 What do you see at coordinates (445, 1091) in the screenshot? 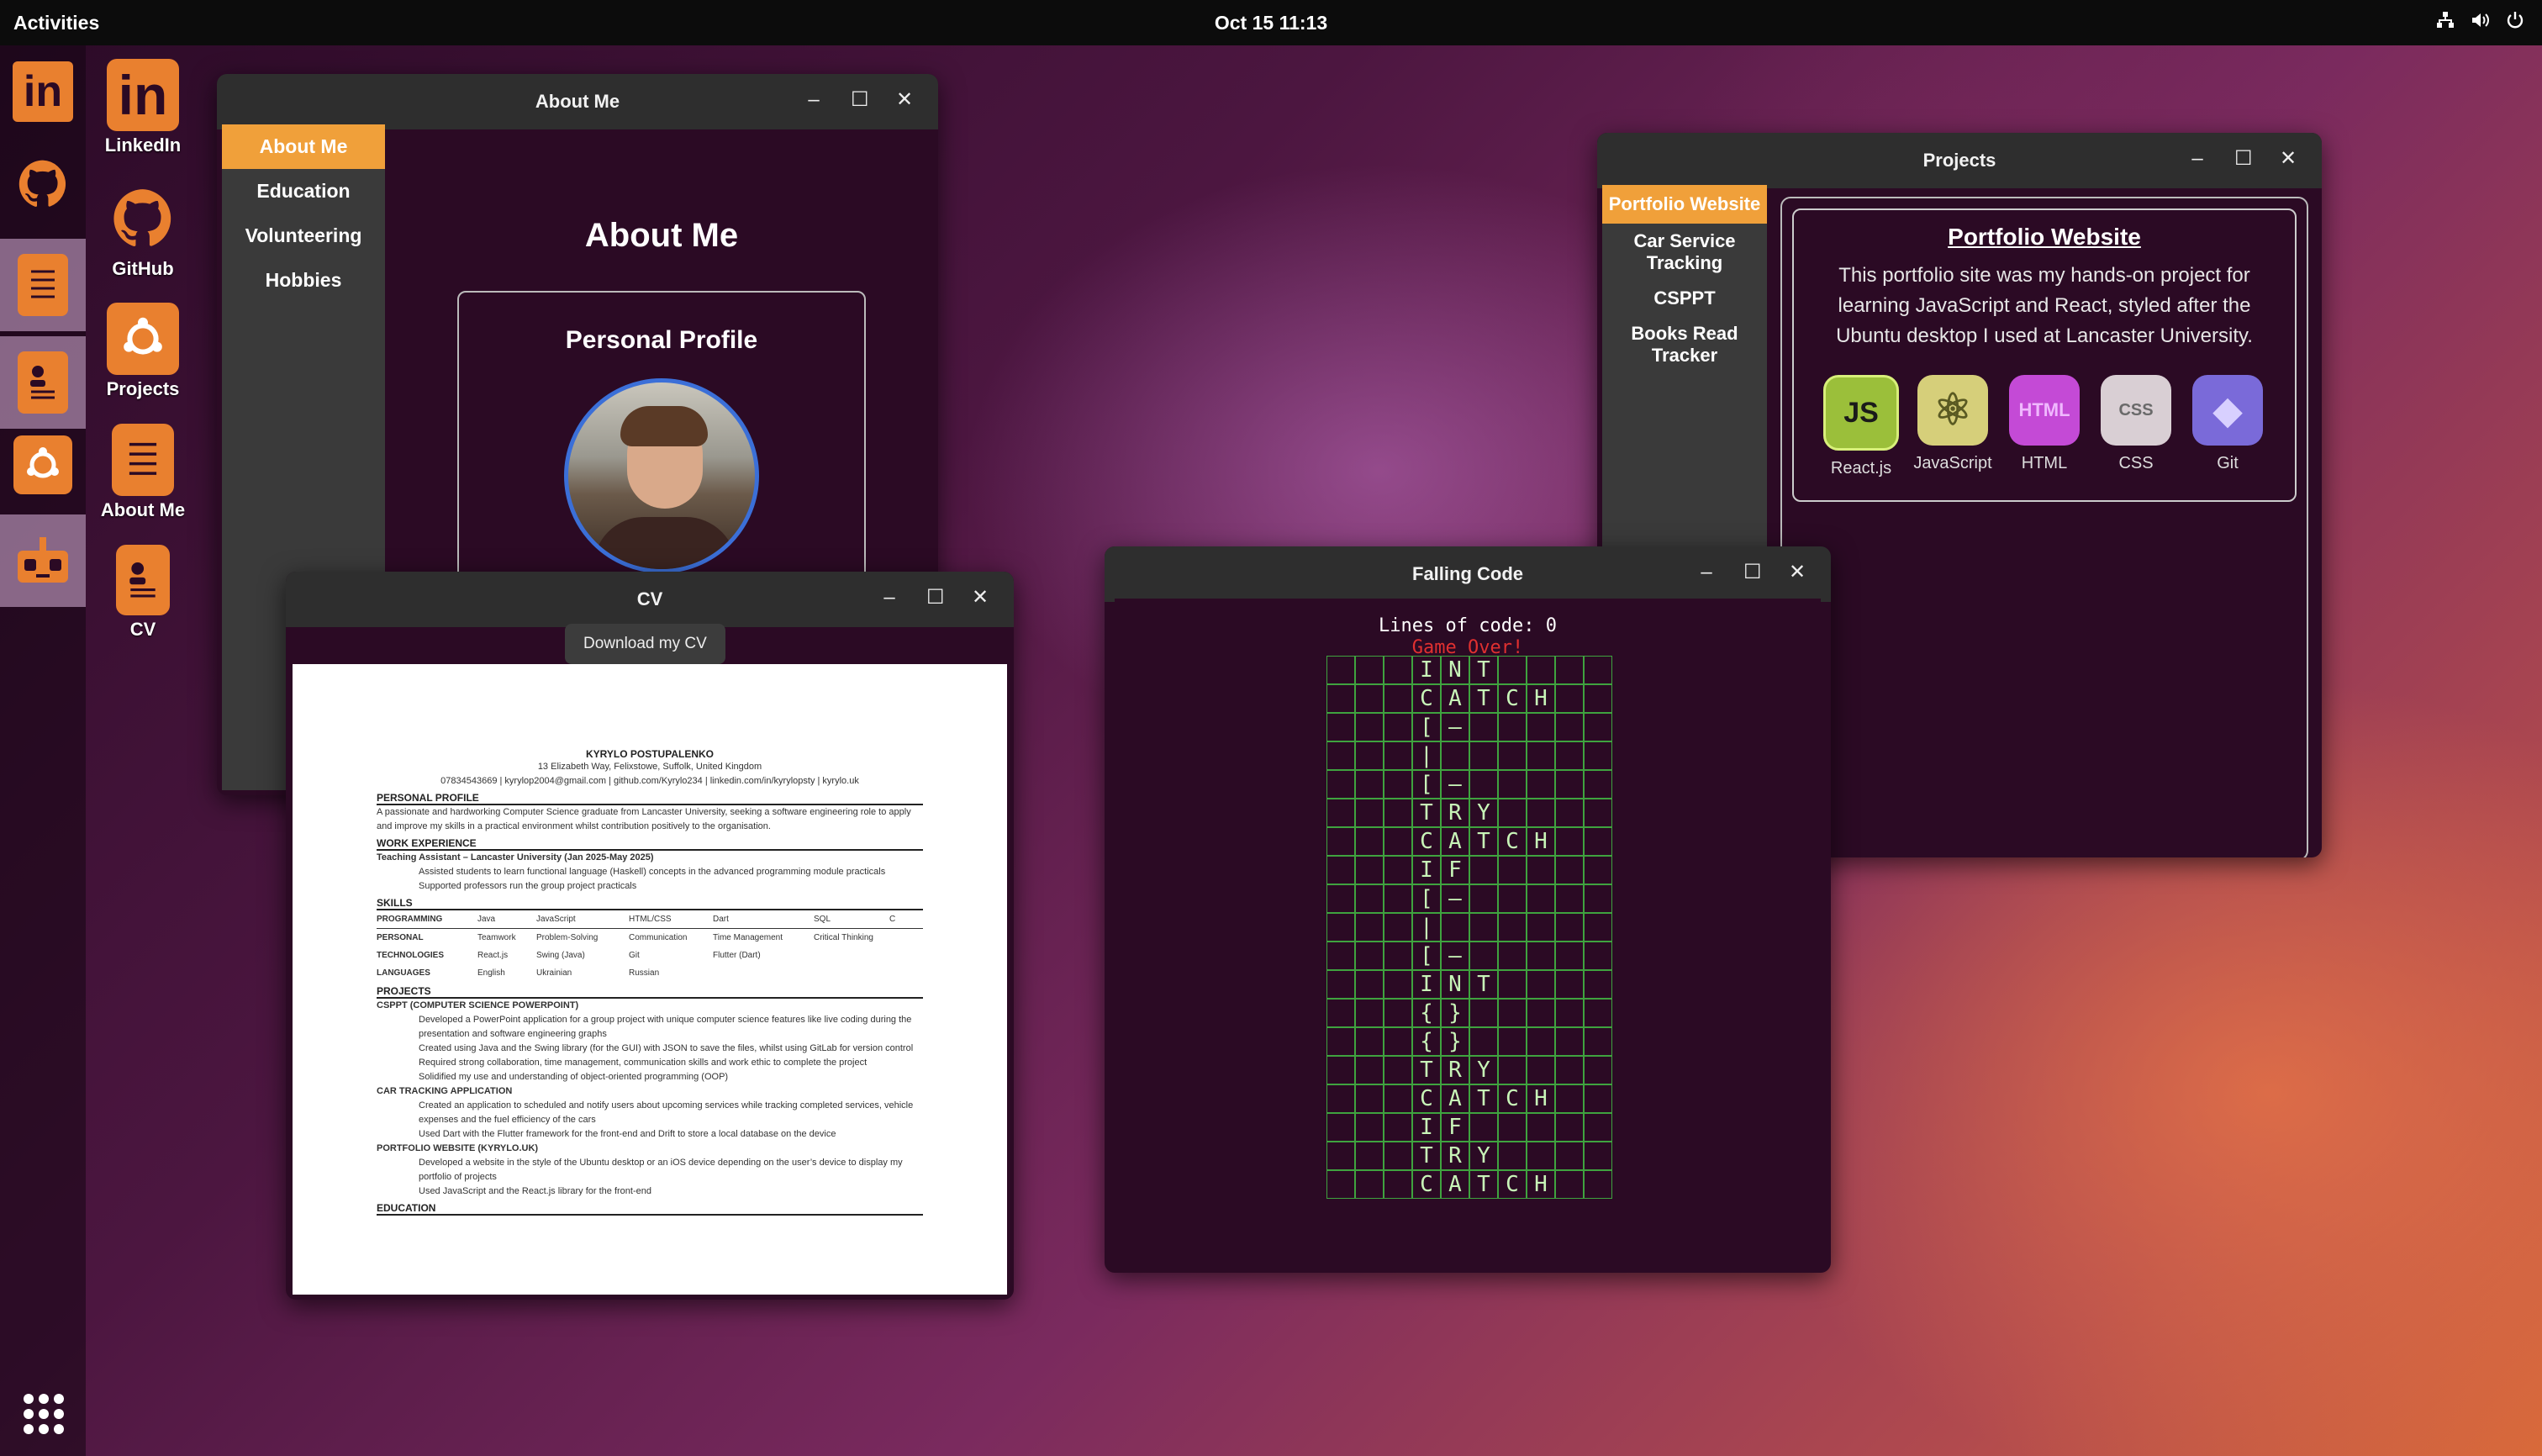
I see `cv-subheading: CAR TRACKING APPLICATION` at bounding box center [445, 1091].